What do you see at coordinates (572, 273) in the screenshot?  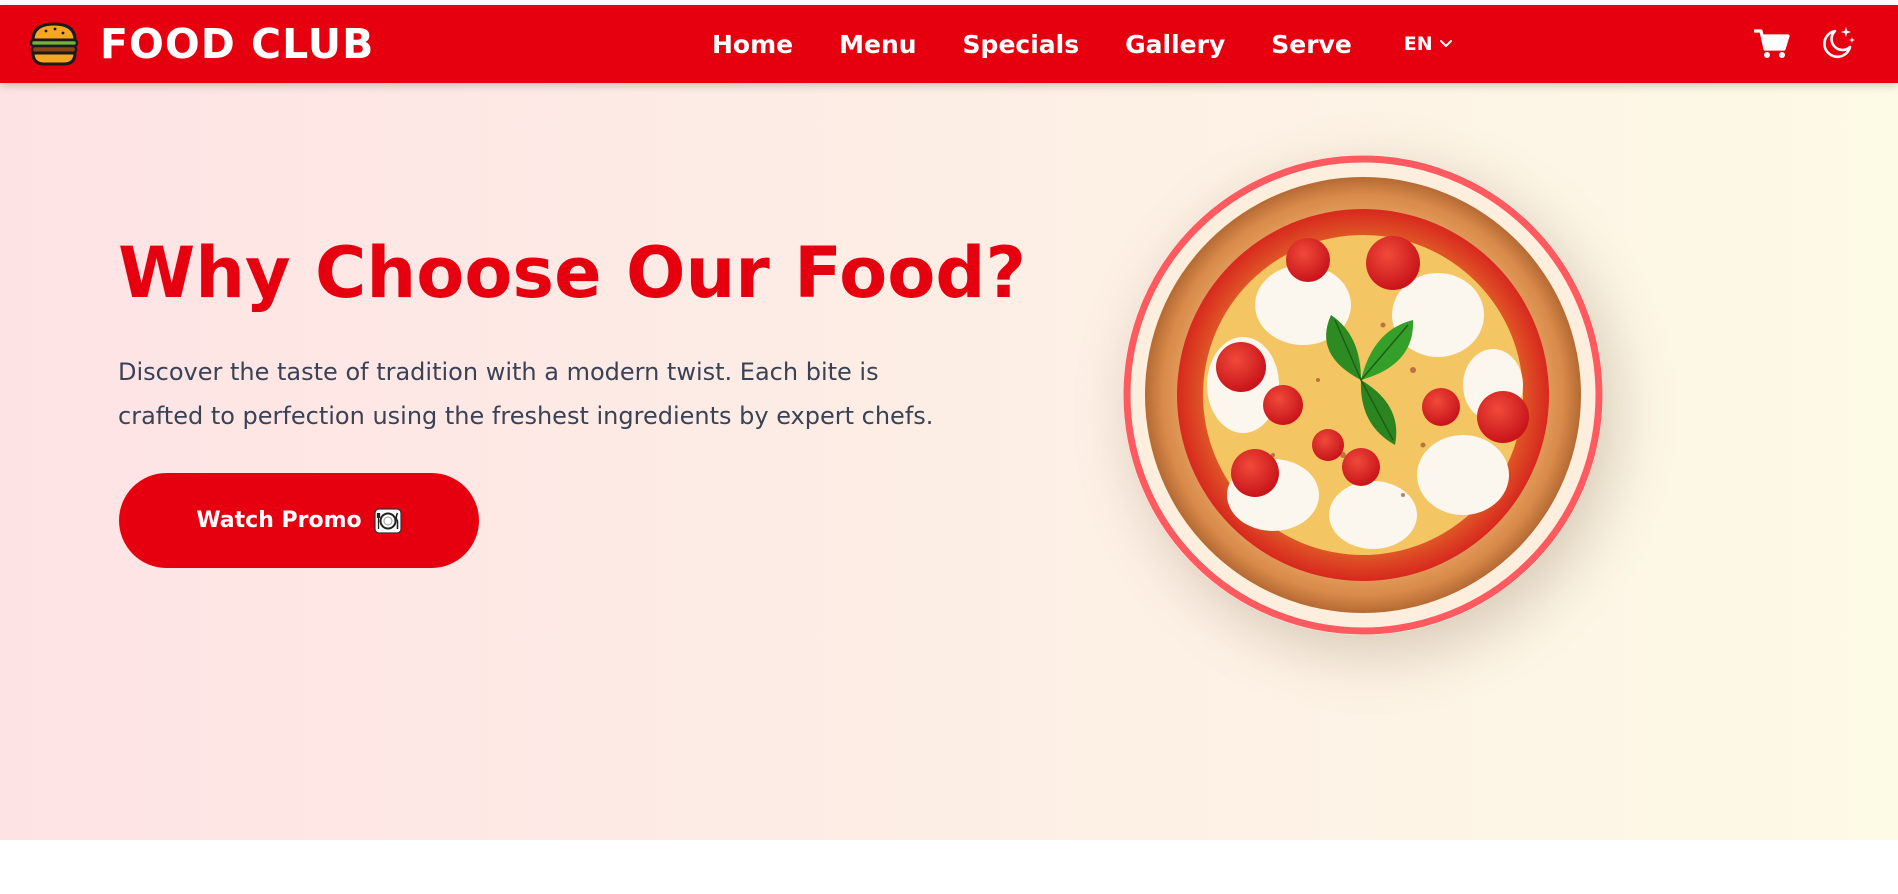 I see `hero-title: Why Choose Our Food?` at bounding box center [572, 273].